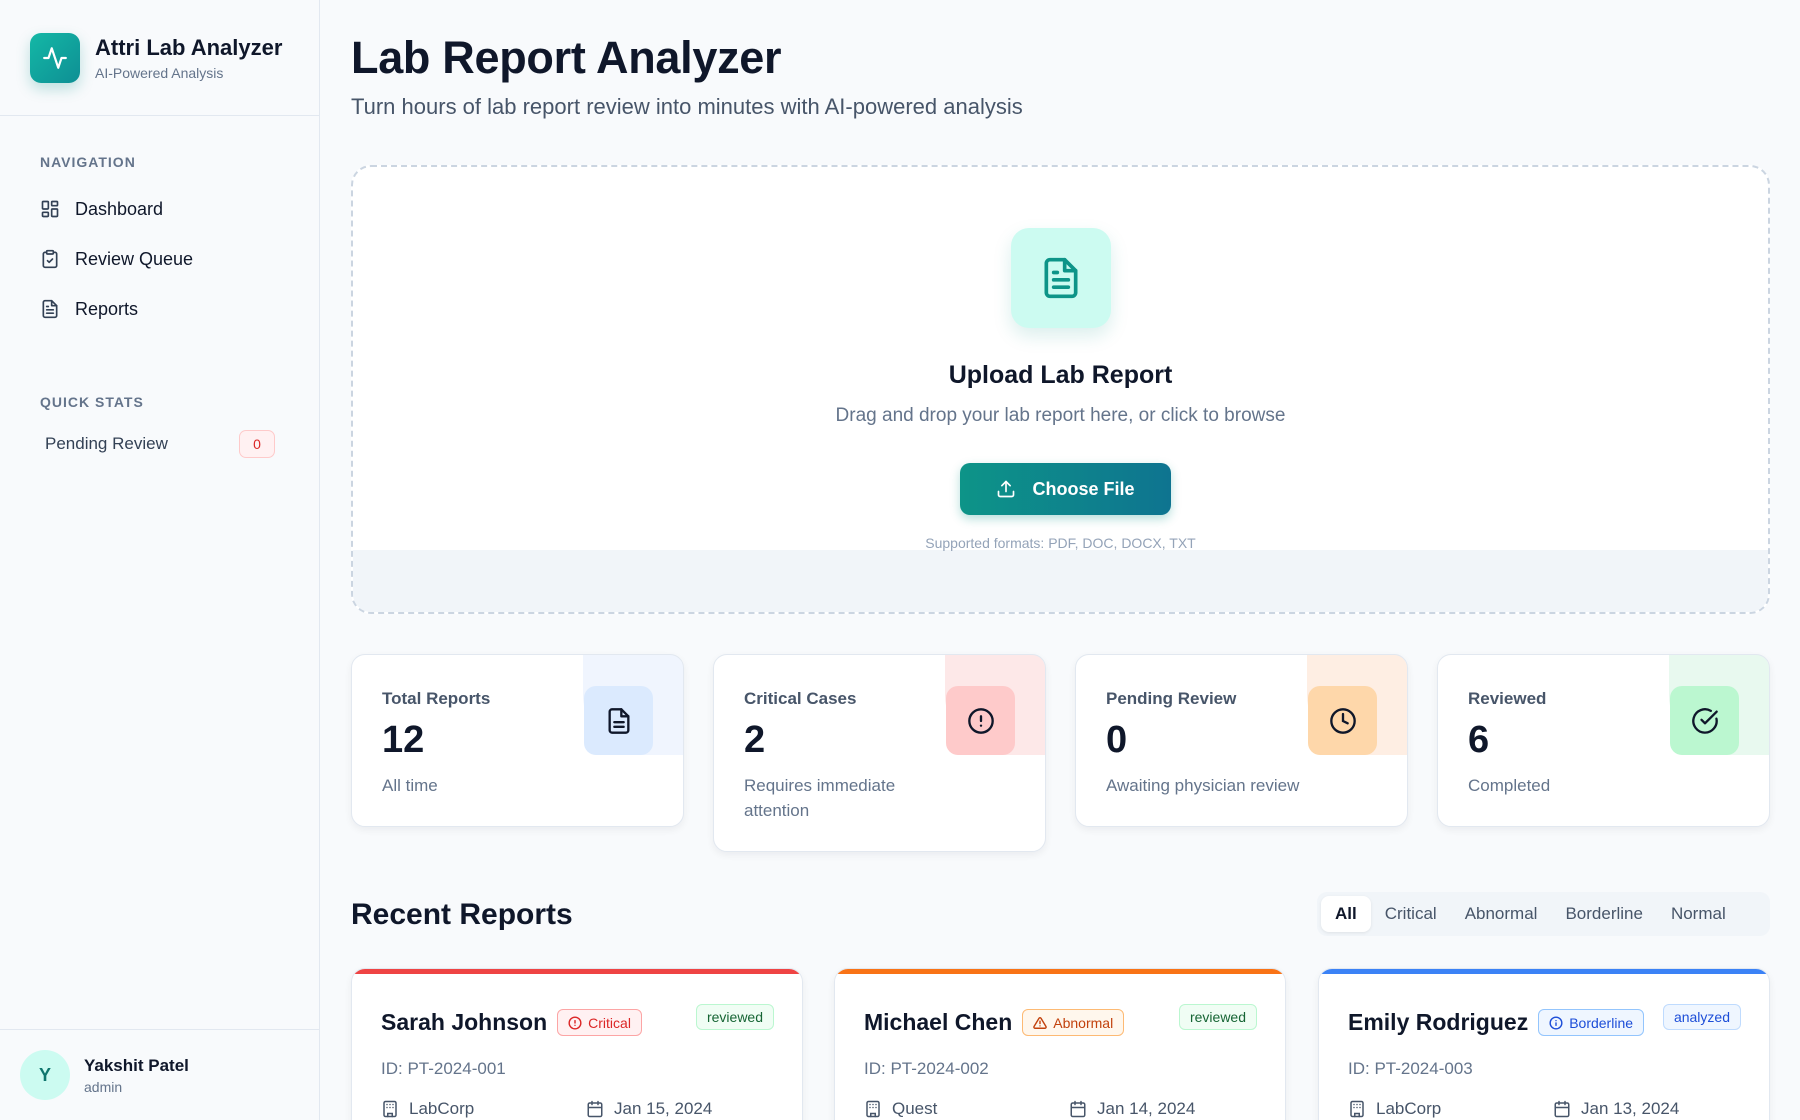  Describe the element at coordinates (1346, 914) in the screenshot. I see `filter-all: All` at that location.